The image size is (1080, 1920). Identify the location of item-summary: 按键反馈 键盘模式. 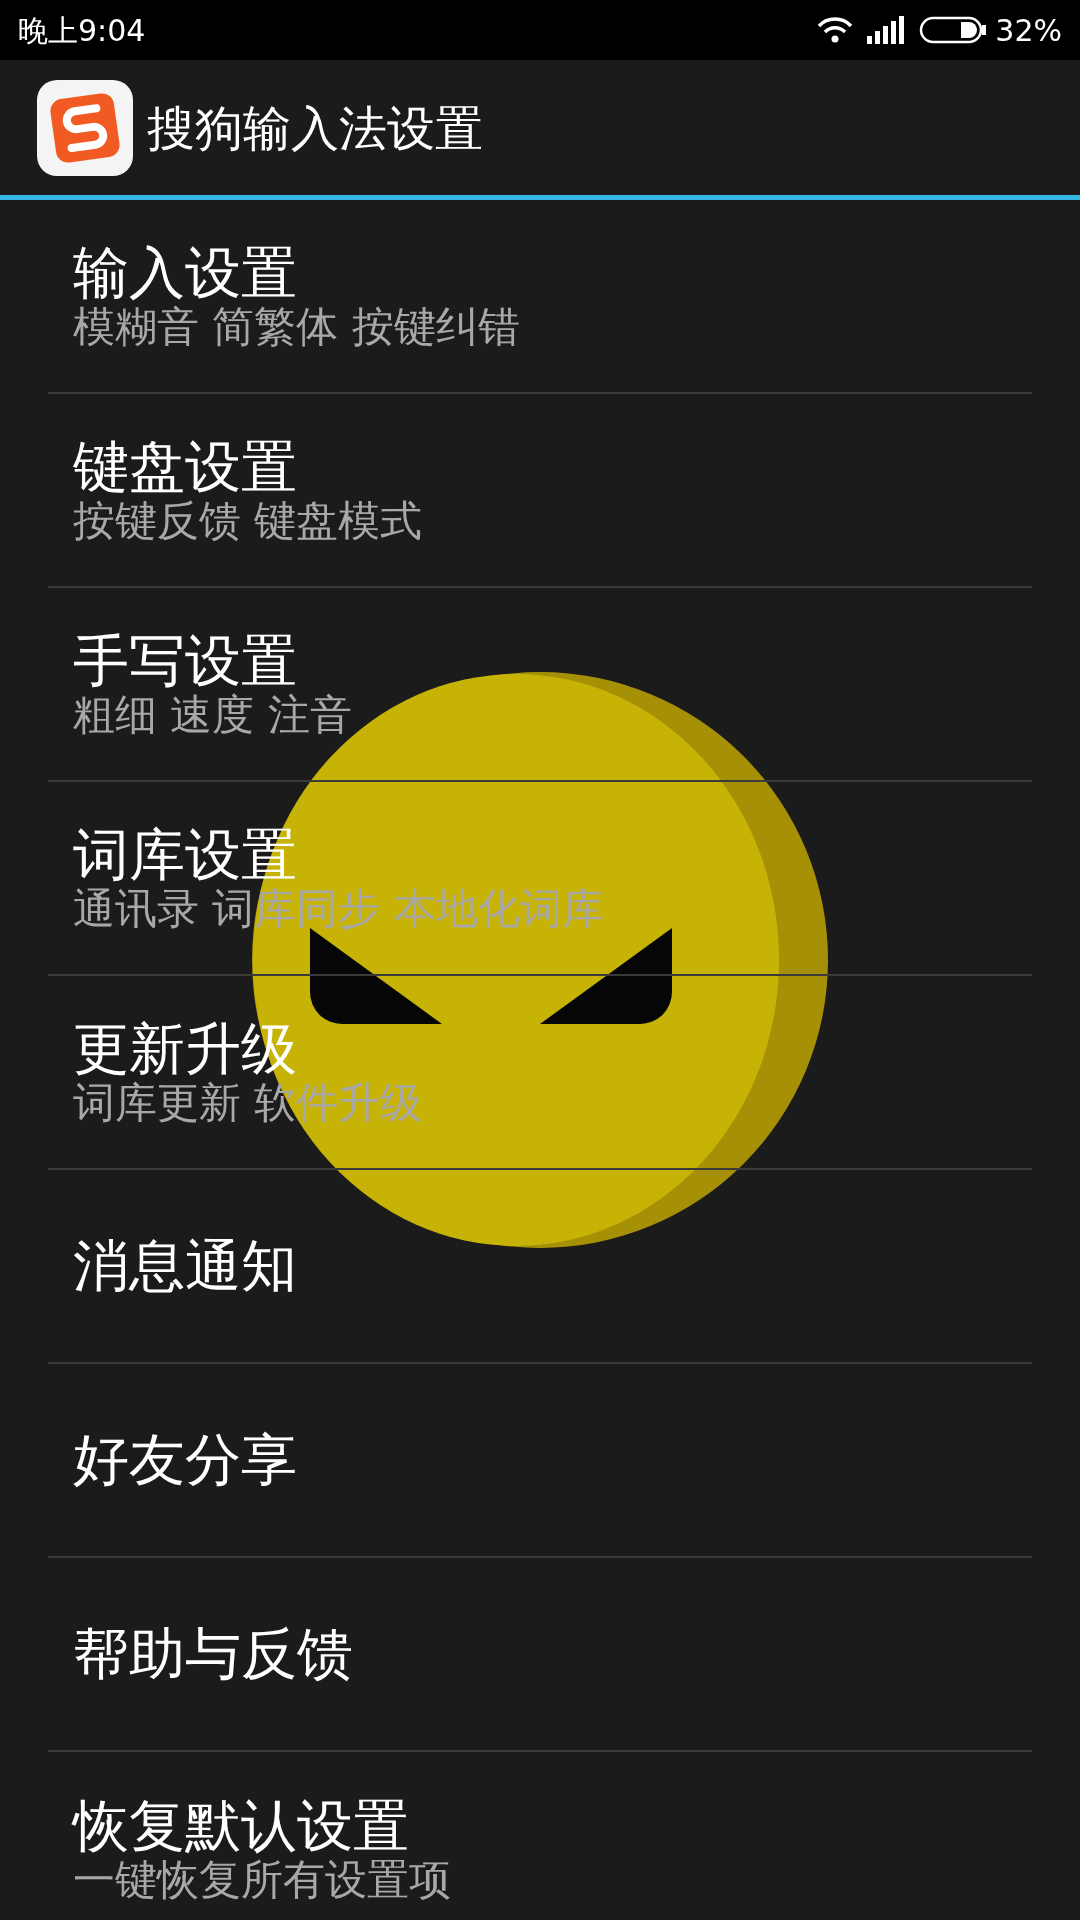
(248, 520).